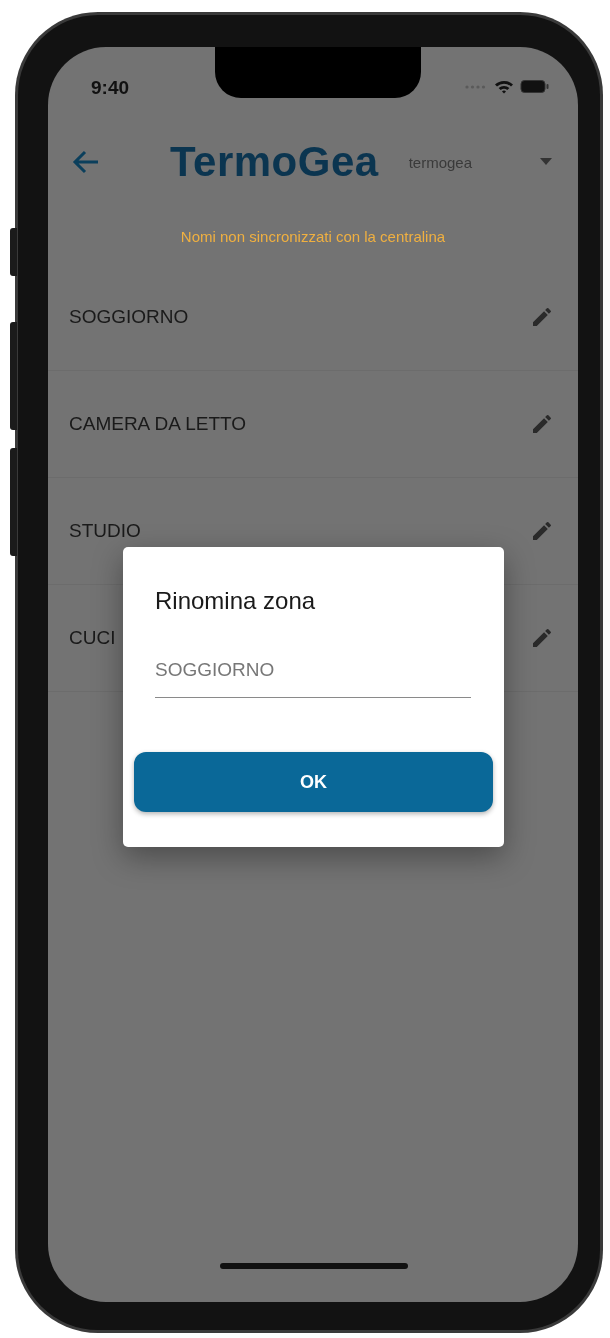 The height and width of the screenshot is (1338, 610). I want to click on wifi-icon, so click(504, 86).